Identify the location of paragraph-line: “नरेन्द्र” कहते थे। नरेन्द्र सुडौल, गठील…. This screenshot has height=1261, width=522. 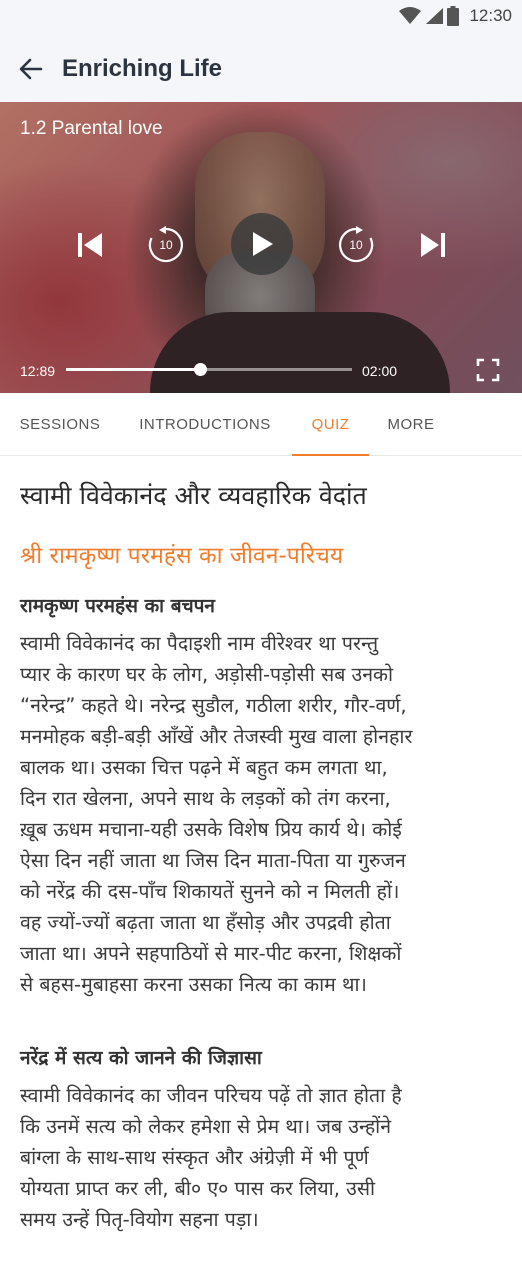
(213, 705).